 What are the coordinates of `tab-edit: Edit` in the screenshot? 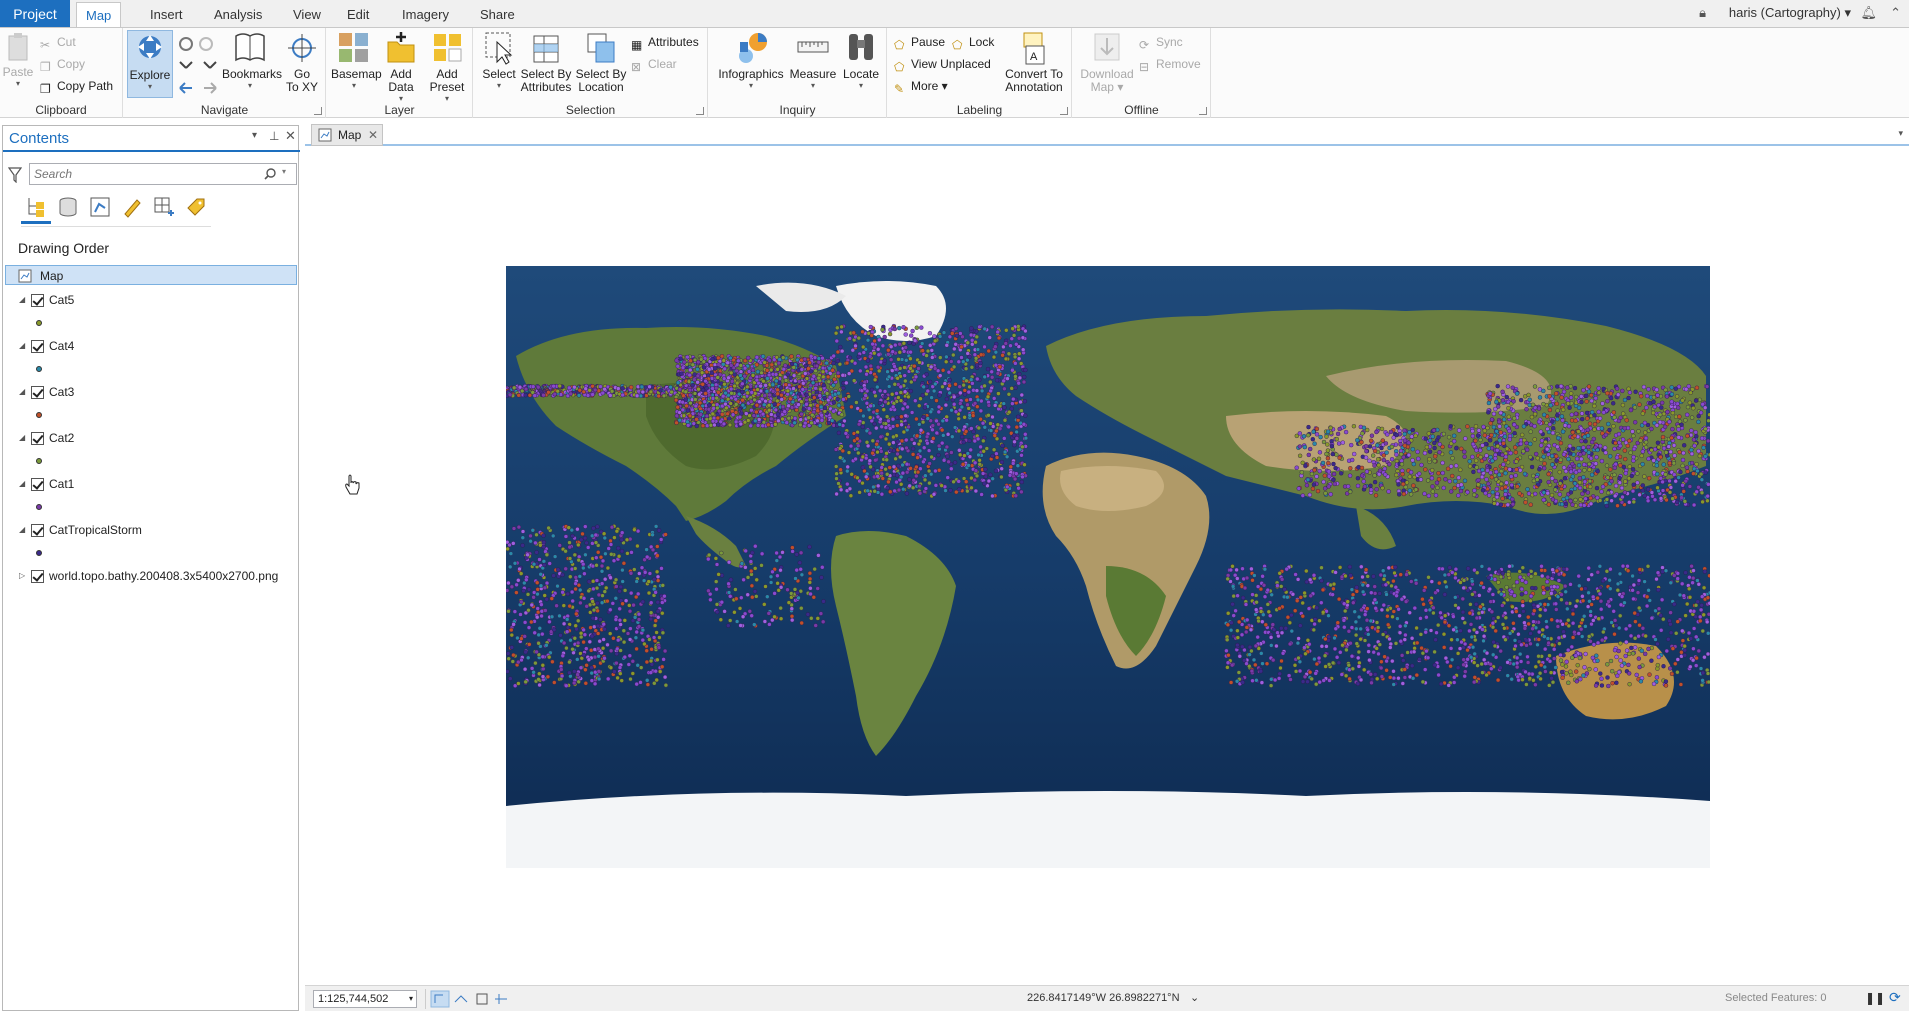 It's located at (358, 14).